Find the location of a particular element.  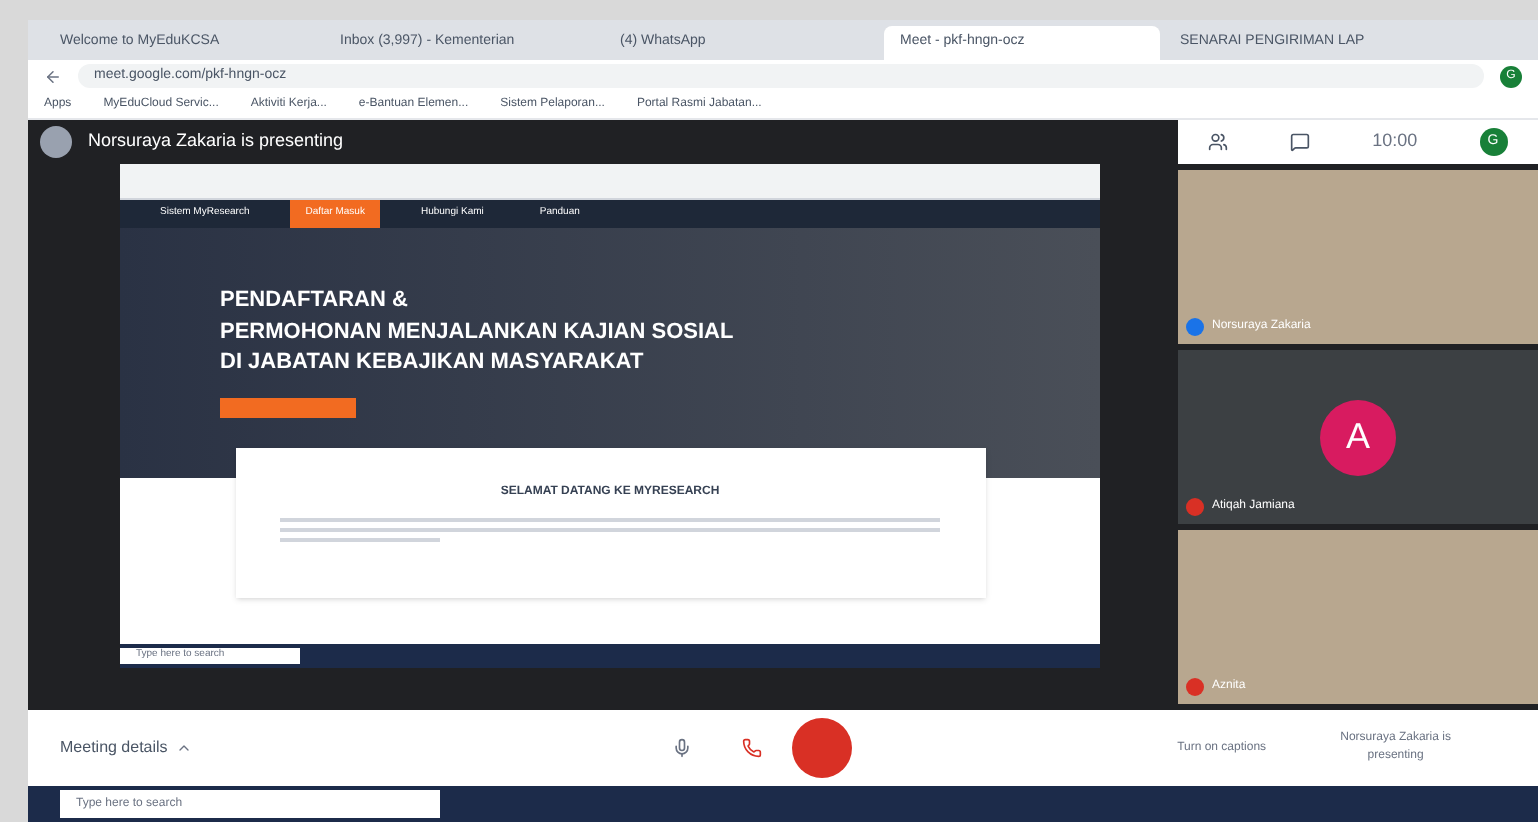

hero-button is located at coordinates (288, 408).